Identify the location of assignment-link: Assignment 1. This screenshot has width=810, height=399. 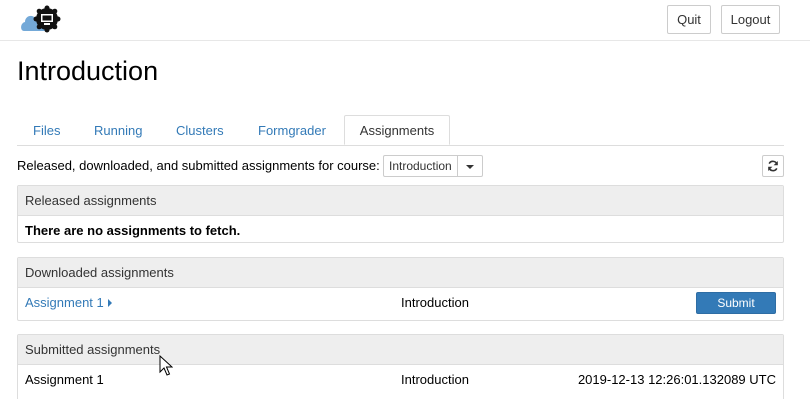
(68, 302).